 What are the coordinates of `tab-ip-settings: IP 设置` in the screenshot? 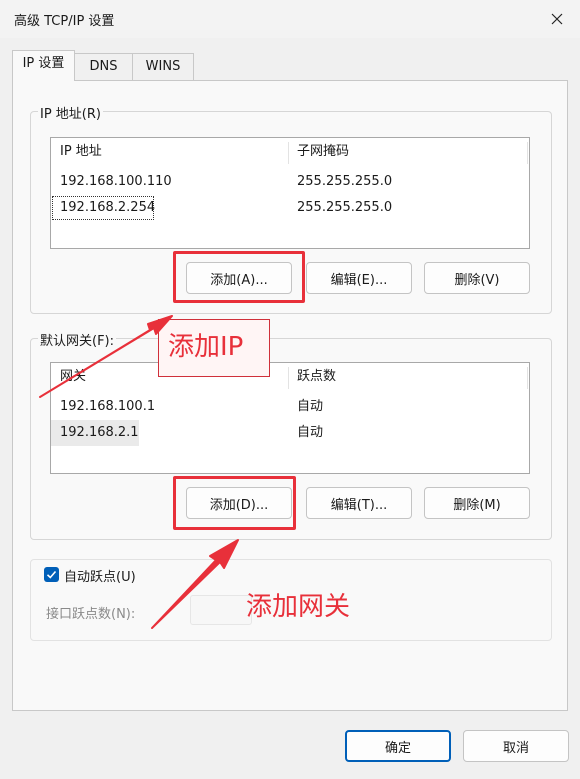 It's located at (43, 65).